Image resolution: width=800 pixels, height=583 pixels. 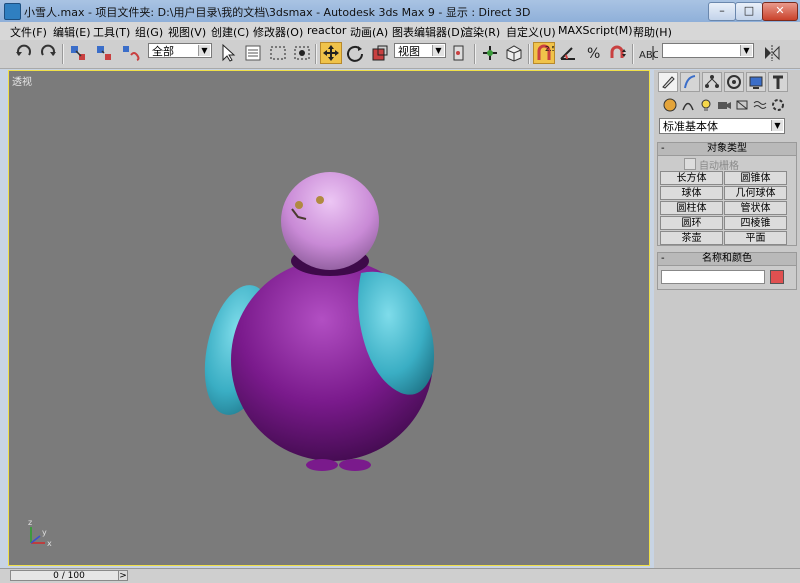 I want to click on reference-coordinate-value: 视图, so click(x=409, y=51).